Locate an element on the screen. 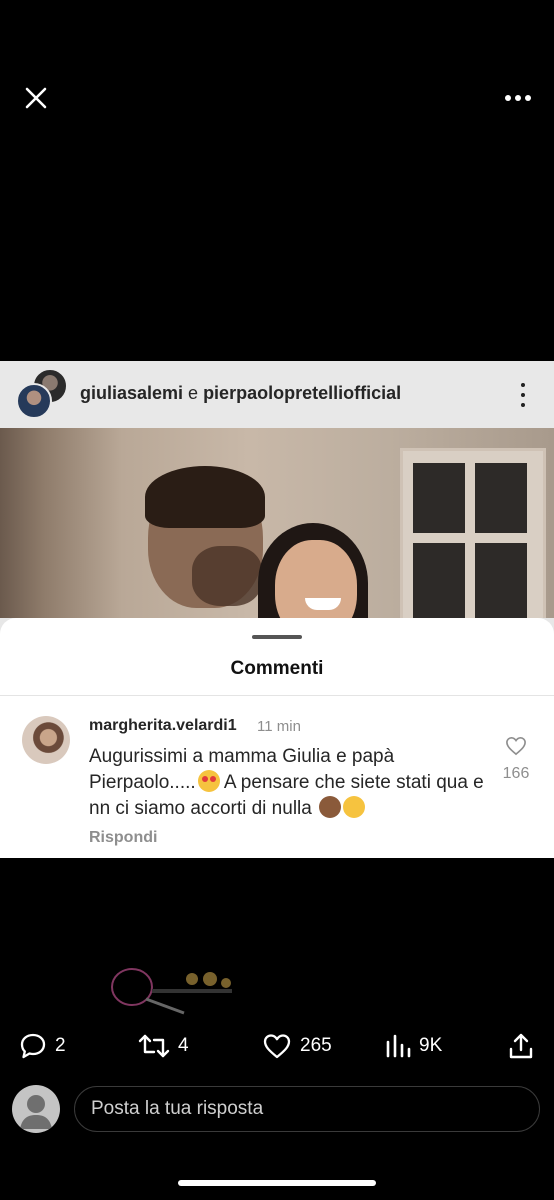 Image resolution: width=554 pixels, height=1200 pixels. like-count: 265 is located at coordinates (316, 1045).